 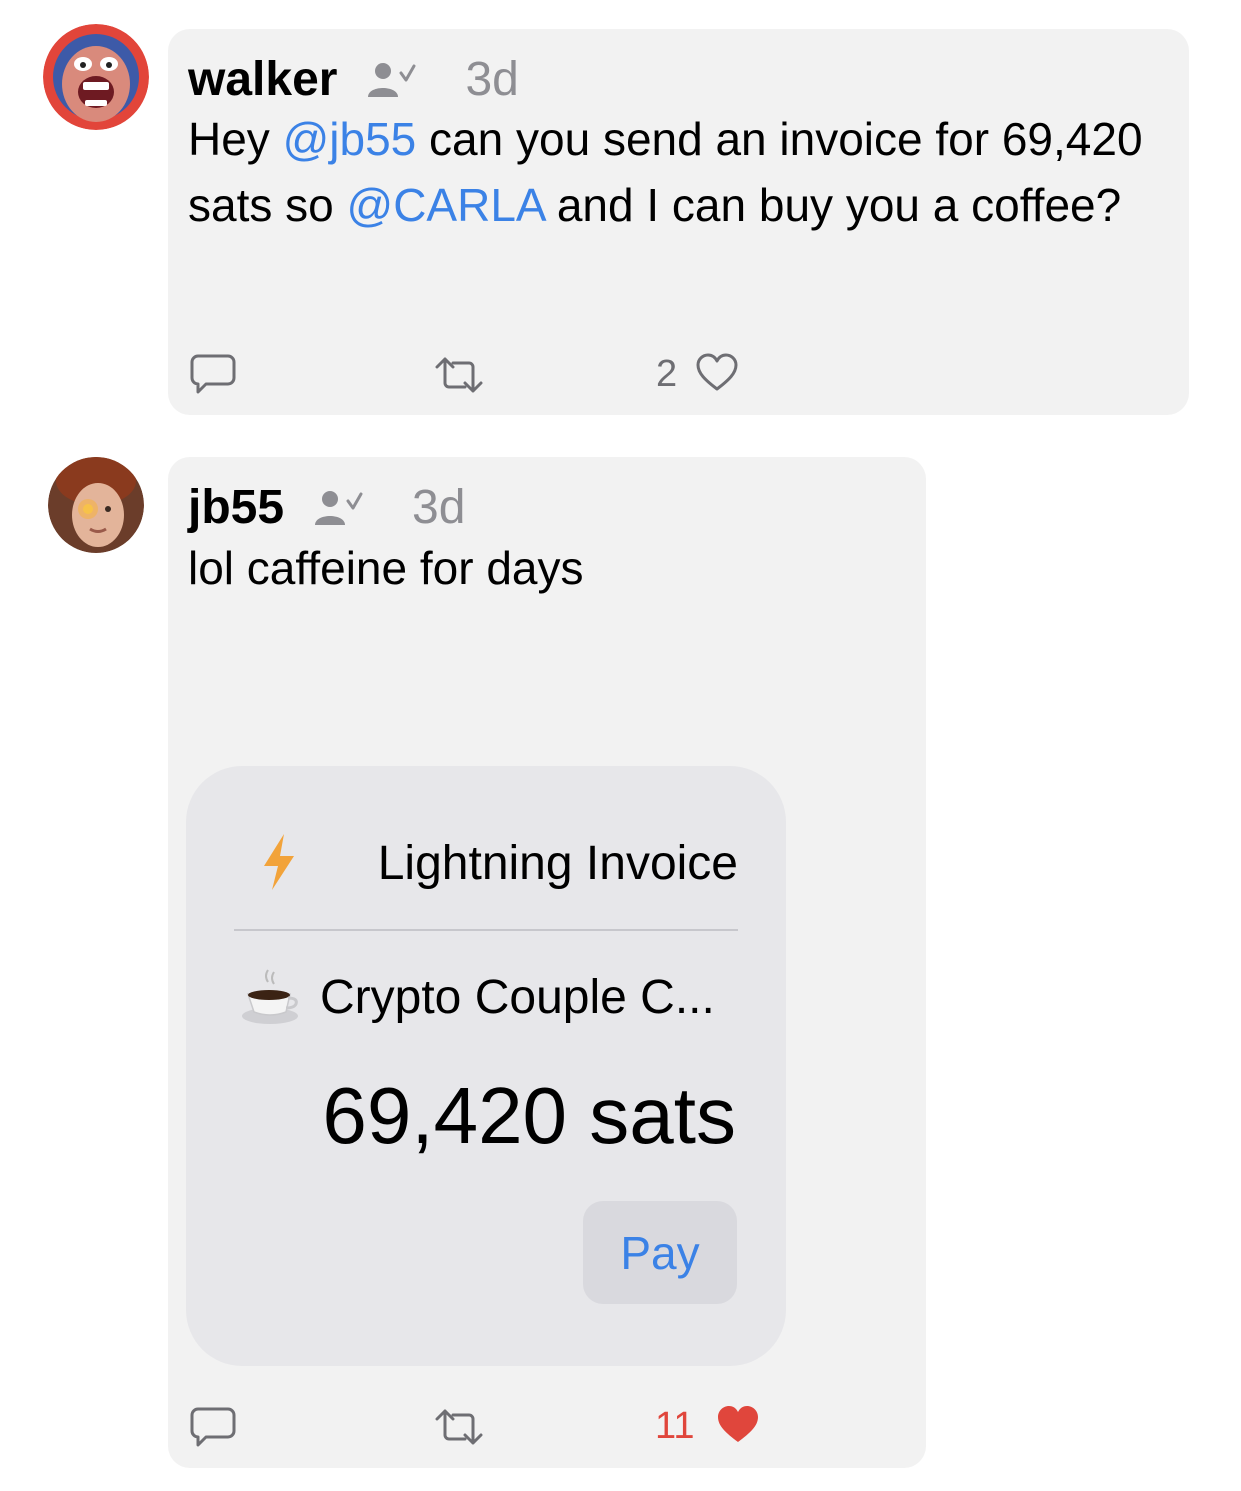 What do you see at coordinates (271, 999) in the screenshot?
I see `coffee-cup-icon` at bounding box center [271, 999].